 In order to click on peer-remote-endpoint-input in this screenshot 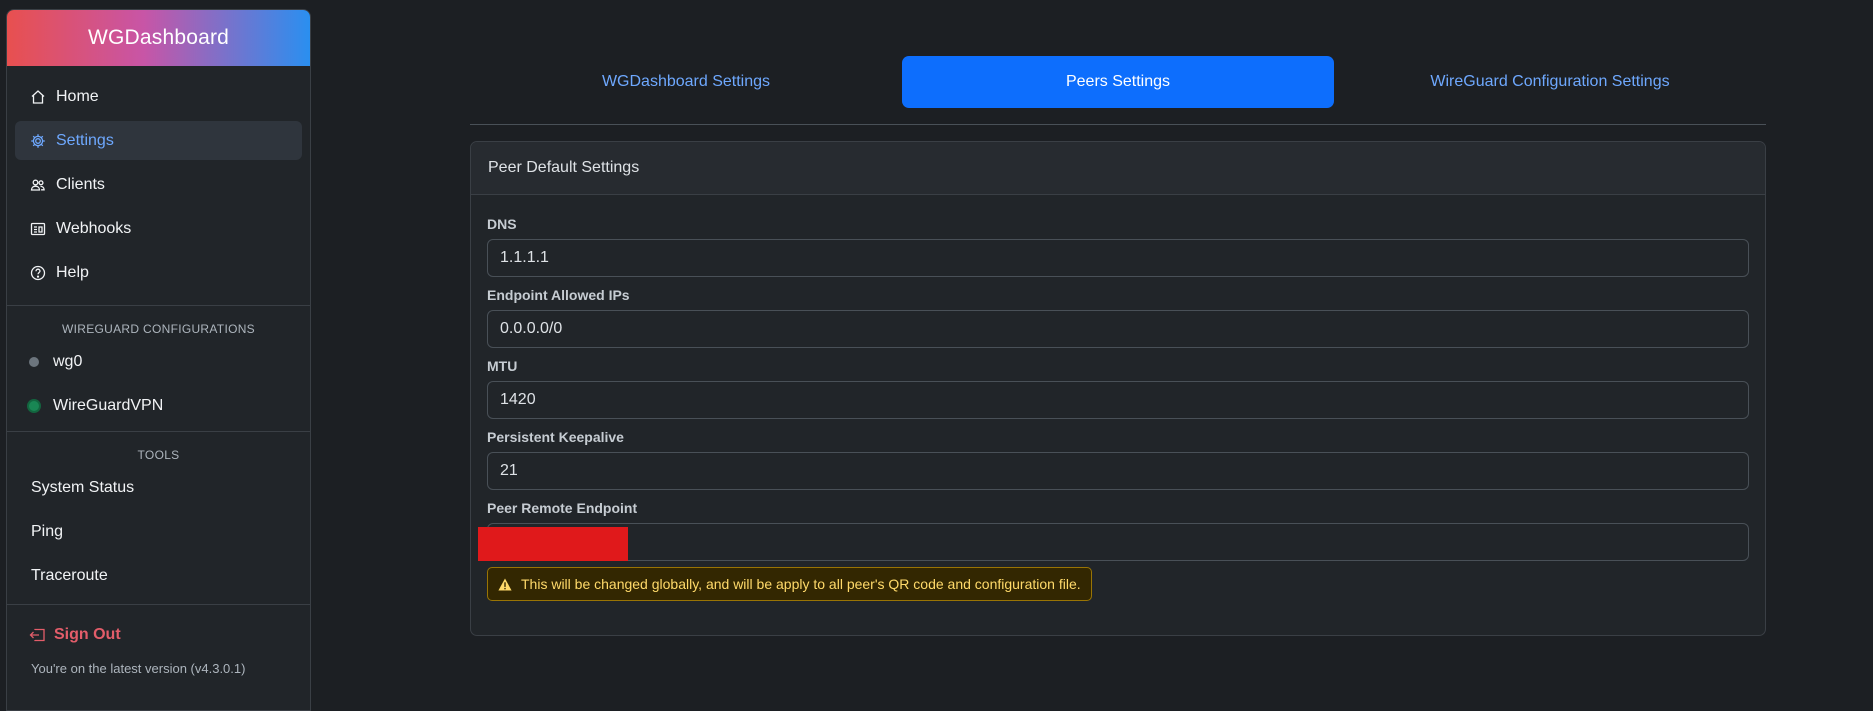, I will do `click(1118, 542)`.